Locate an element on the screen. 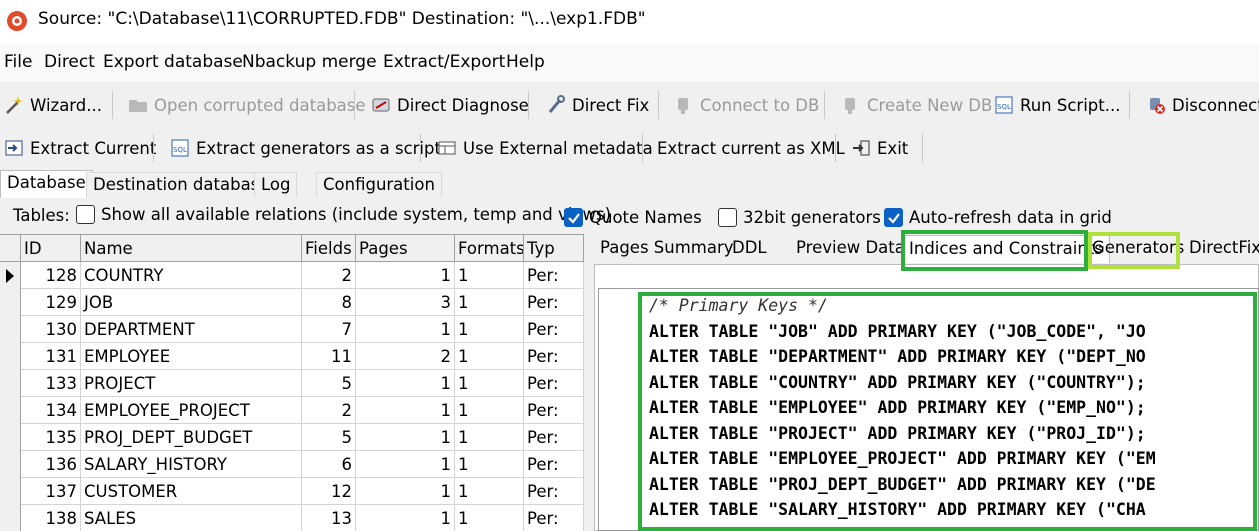  extract-generators-button: SQL Extract generators as a script is located at coordinates (305, 148).